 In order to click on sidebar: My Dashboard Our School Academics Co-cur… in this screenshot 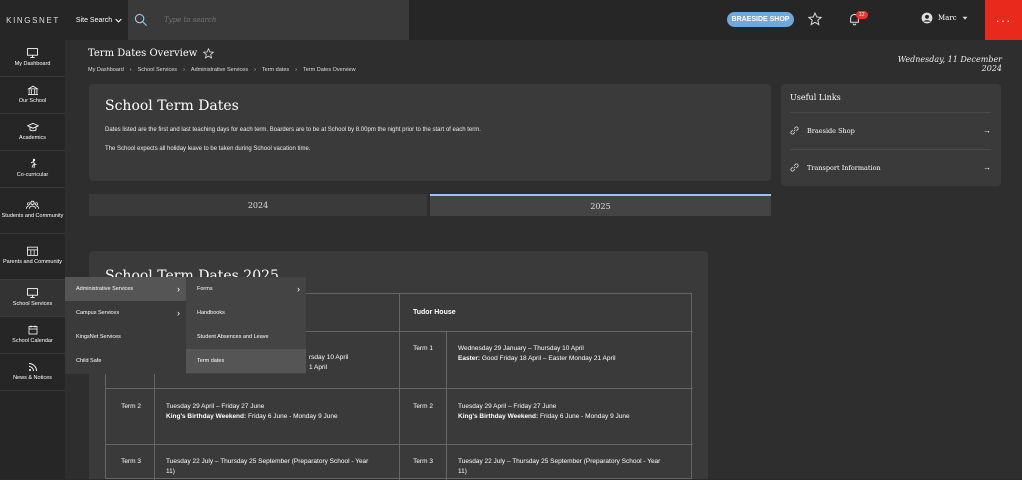, I will do `click(32, 259)`.